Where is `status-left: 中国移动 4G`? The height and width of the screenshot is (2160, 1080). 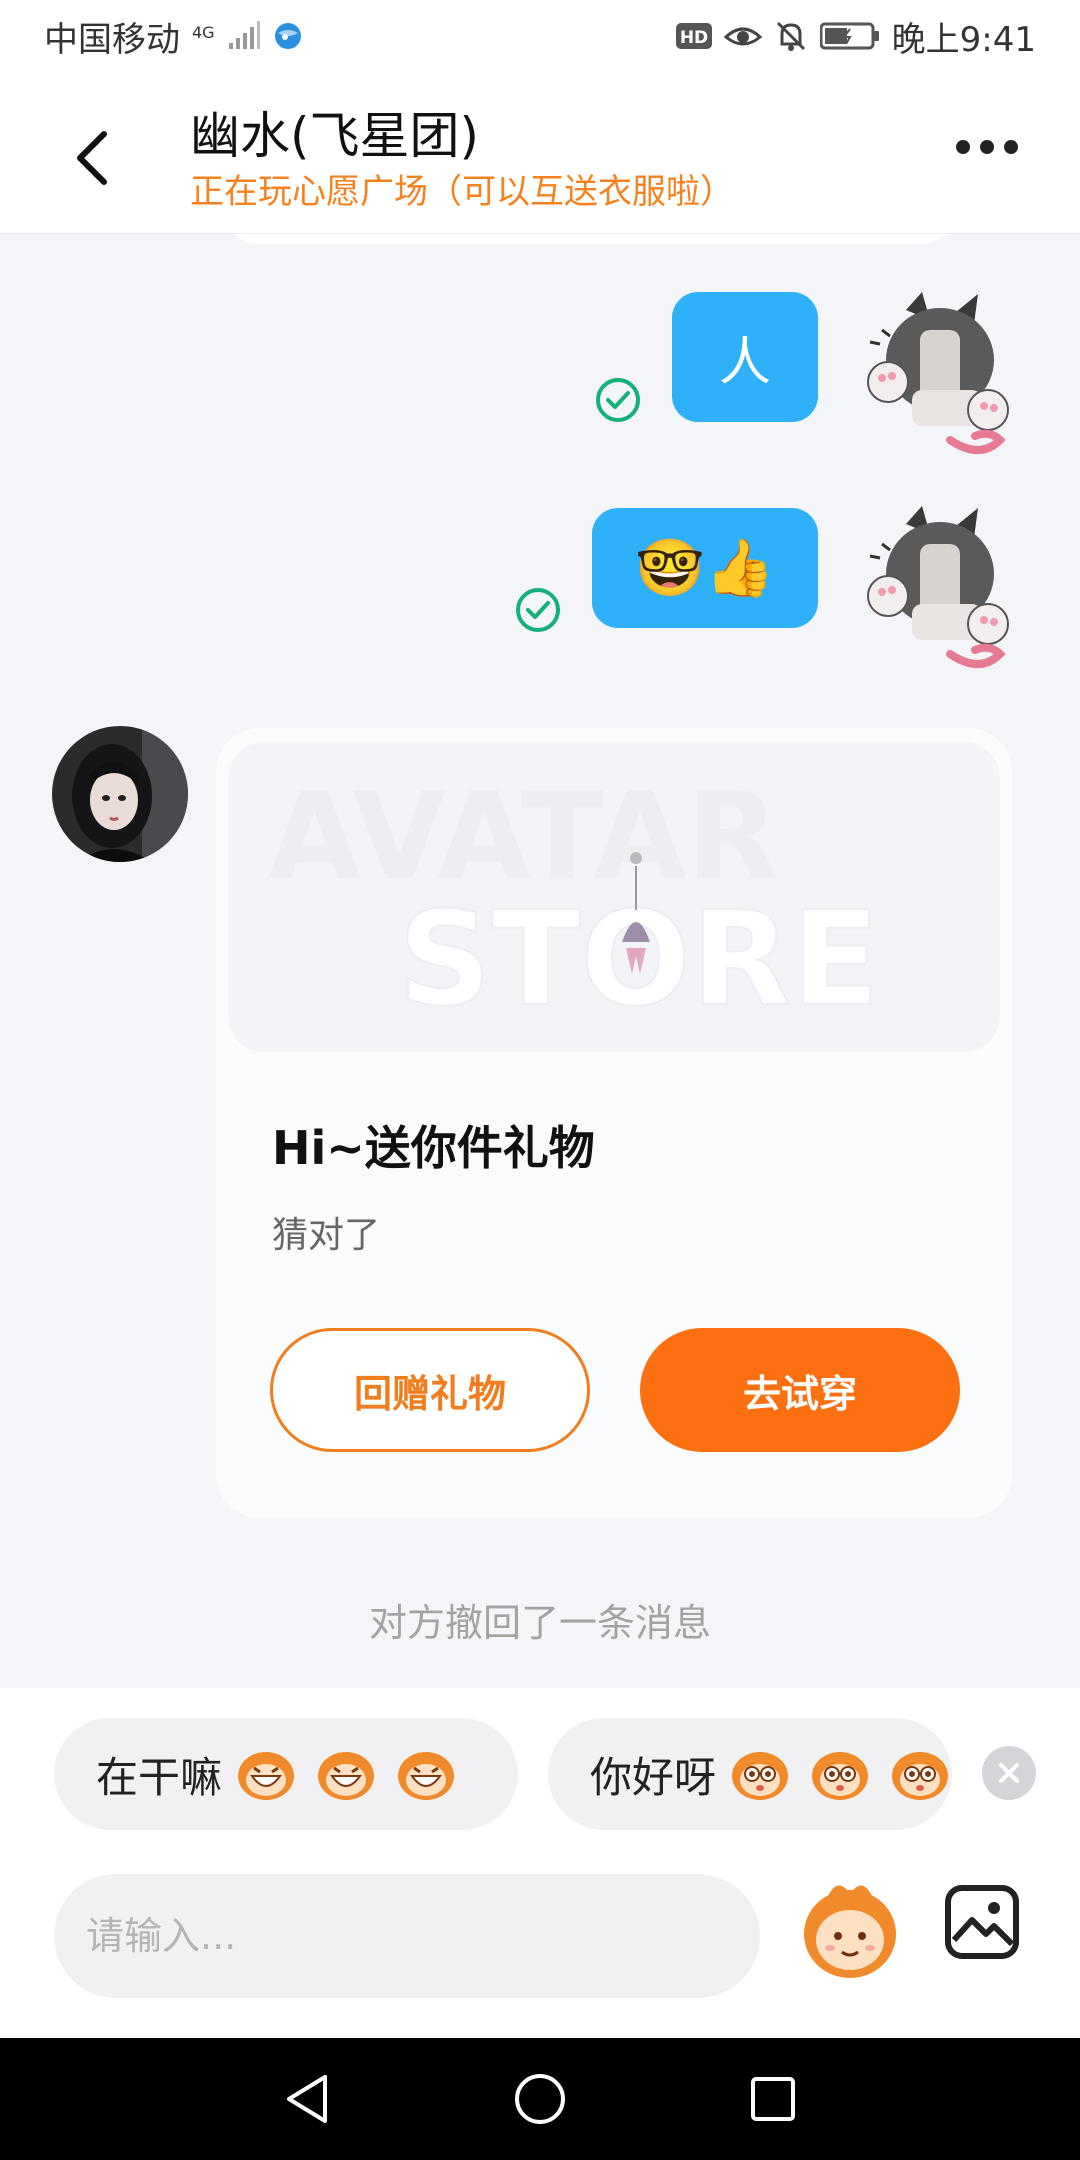 status-left: 中国移动 4G is located at coordinates (173, 36).